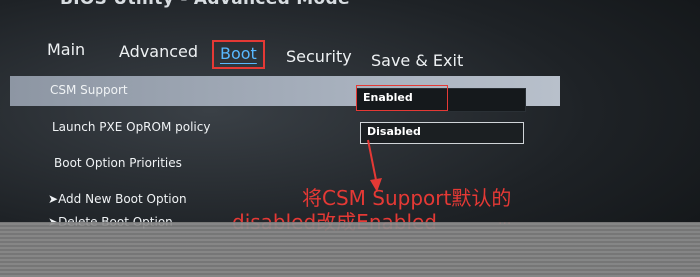  Describe the element at coordinates (66, 49) in the screenshot. I see `tab-main: Main` at that location.